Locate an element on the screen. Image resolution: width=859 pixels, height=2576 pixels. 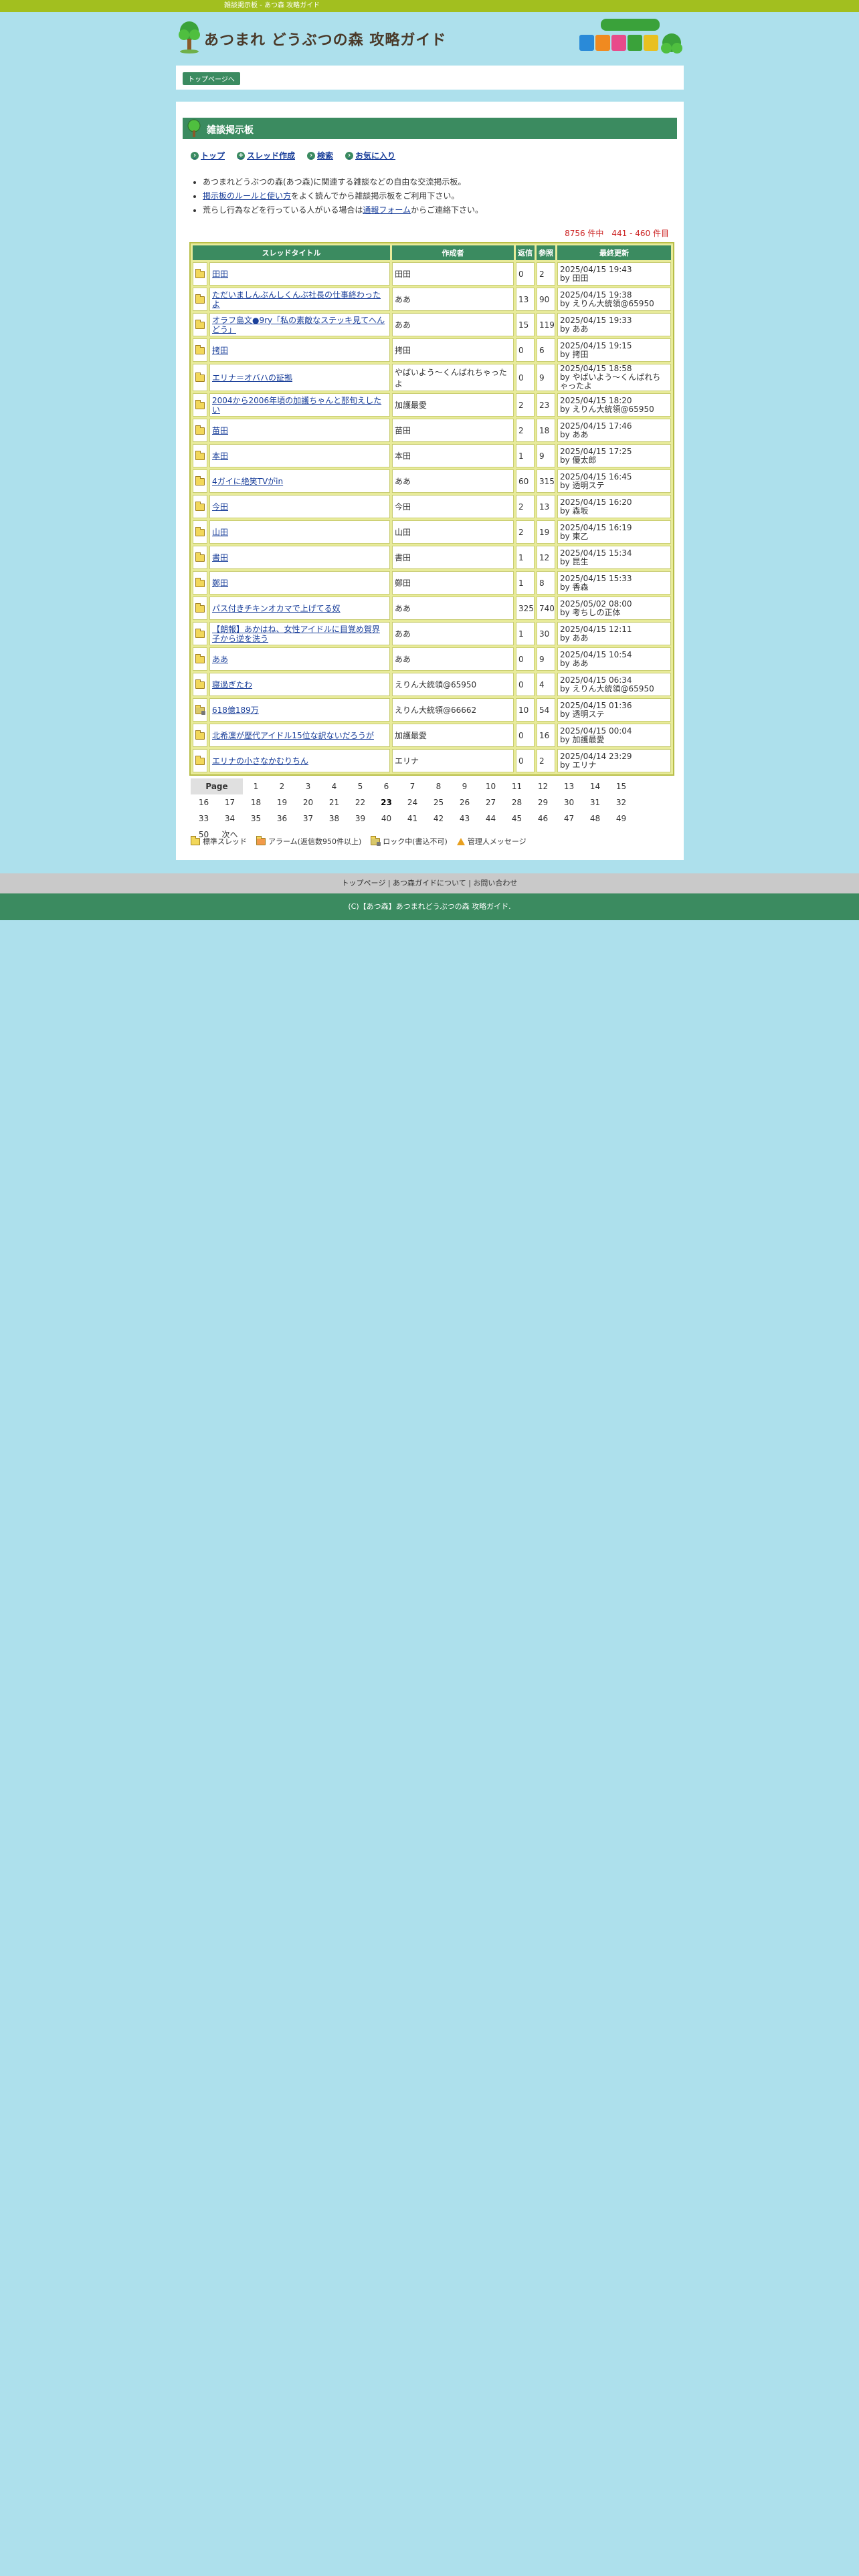
action-favorites-link: › お気に入り is located at coordinates (370, 155).